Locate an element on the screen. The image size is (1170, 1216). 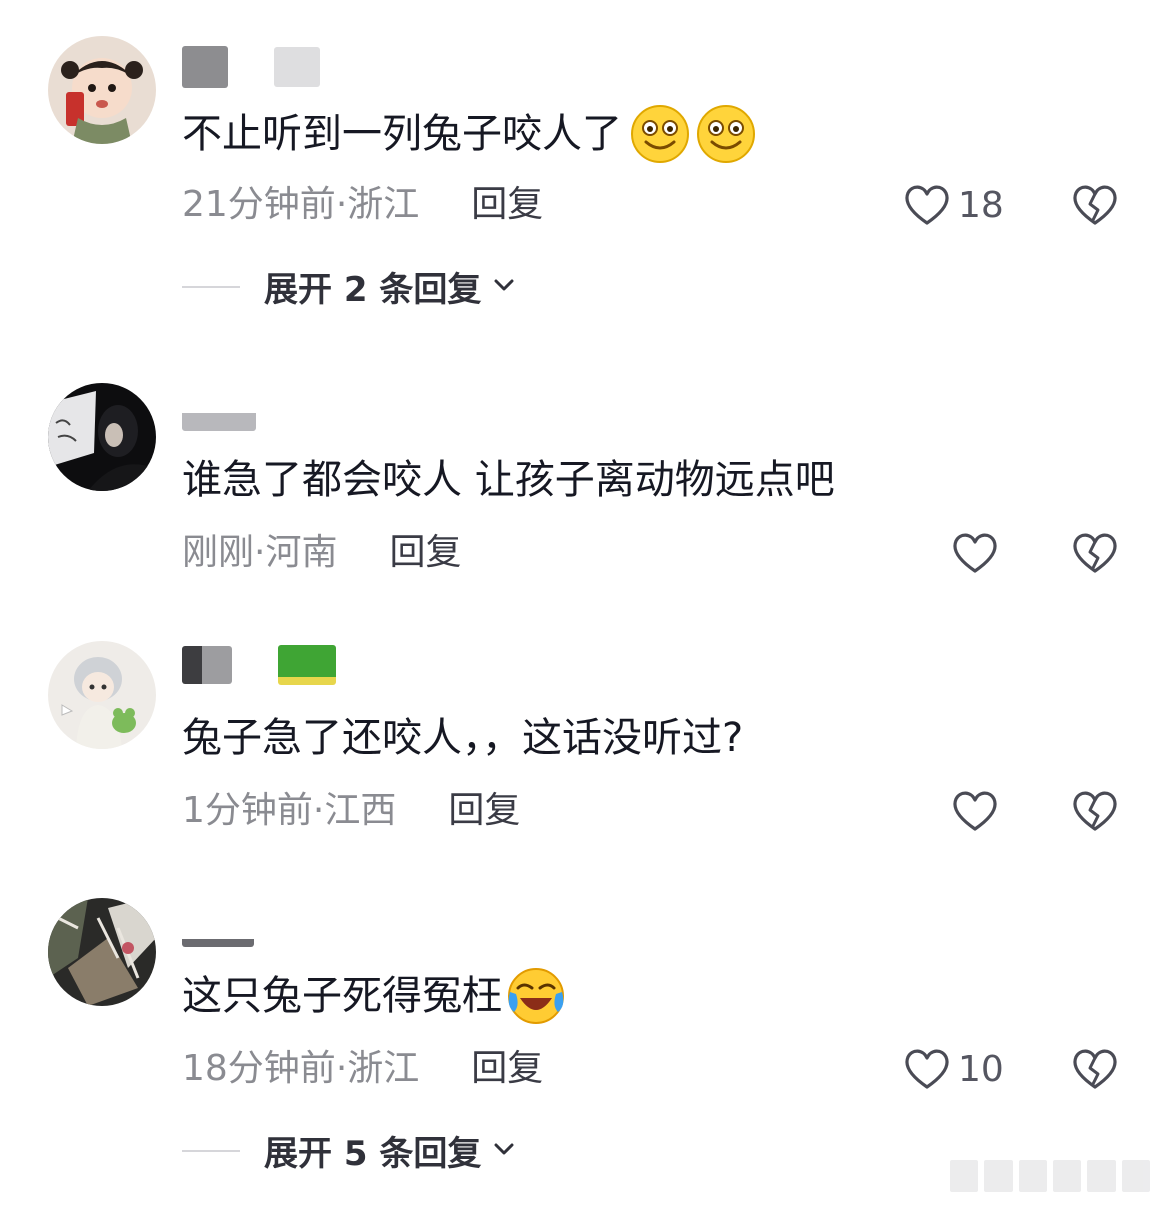
comment-text-row: 不止听到一列兔子咬人了 is located at coordinates (469, 134).